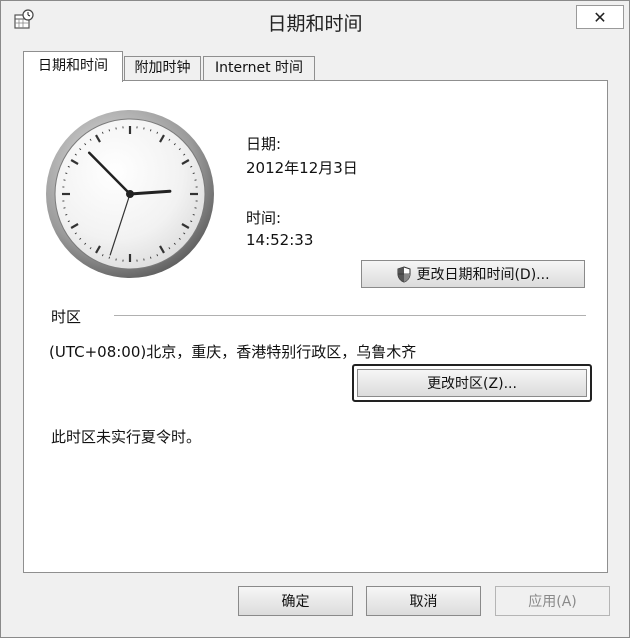 Image resolution: width=630 pixels, height=638 pixels. What do you see at coordinates (126, 437) in the screenshot?
I see `dst-note: 此时区未实行夏令时。` at bounding box center [126, 437].